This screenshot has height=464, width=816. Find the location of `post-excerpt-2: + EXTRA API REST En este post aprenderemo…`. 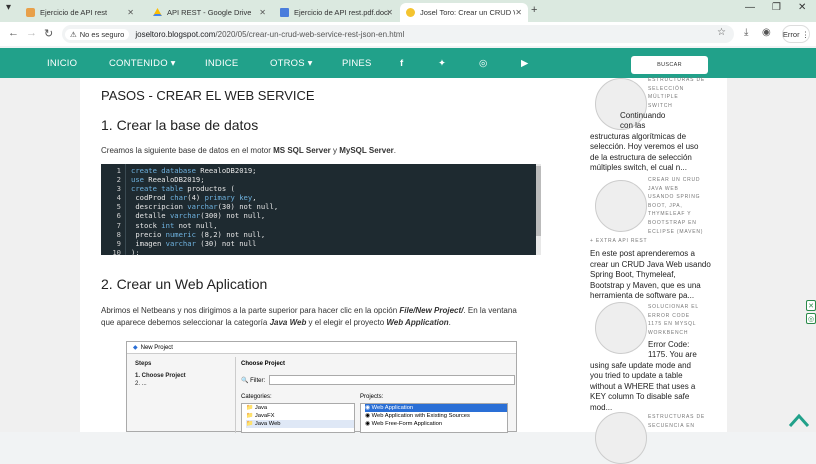

post-excerpt-2: + EXTRA API REST En este post aprenderemo… is located at coordinates (650, 269).